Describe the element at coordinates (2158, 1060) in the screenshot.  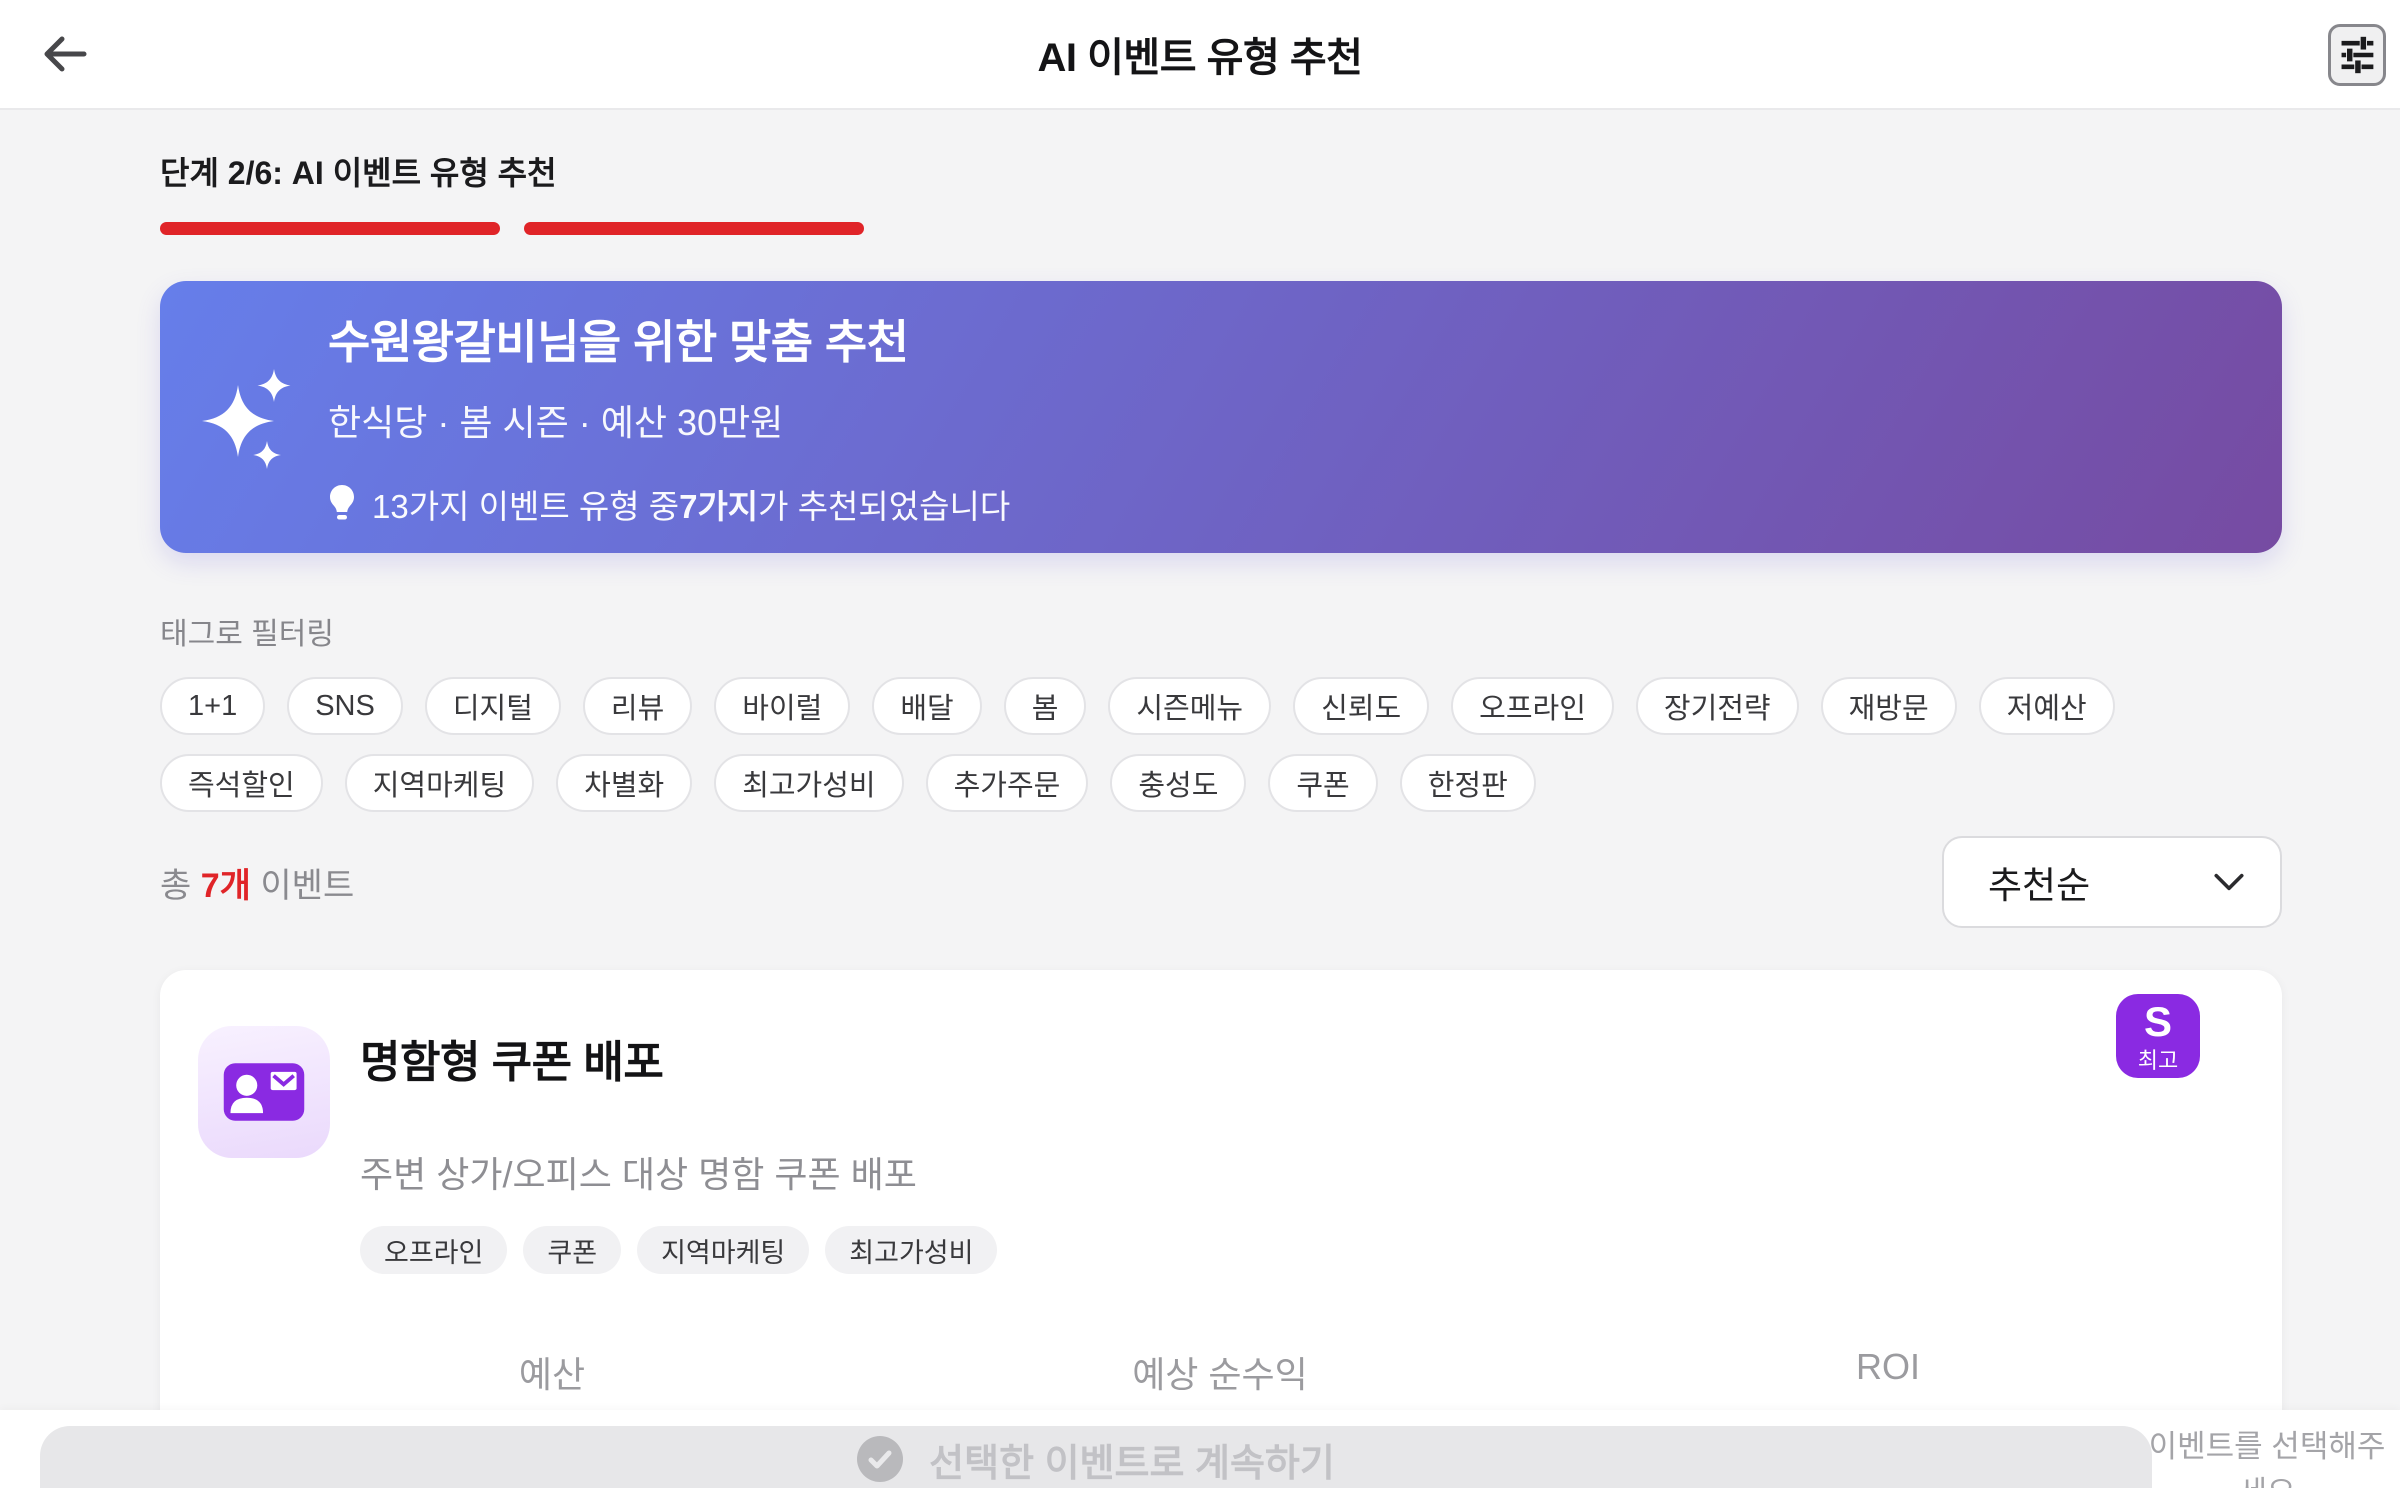
I see `grade-label: 최고` at that location.